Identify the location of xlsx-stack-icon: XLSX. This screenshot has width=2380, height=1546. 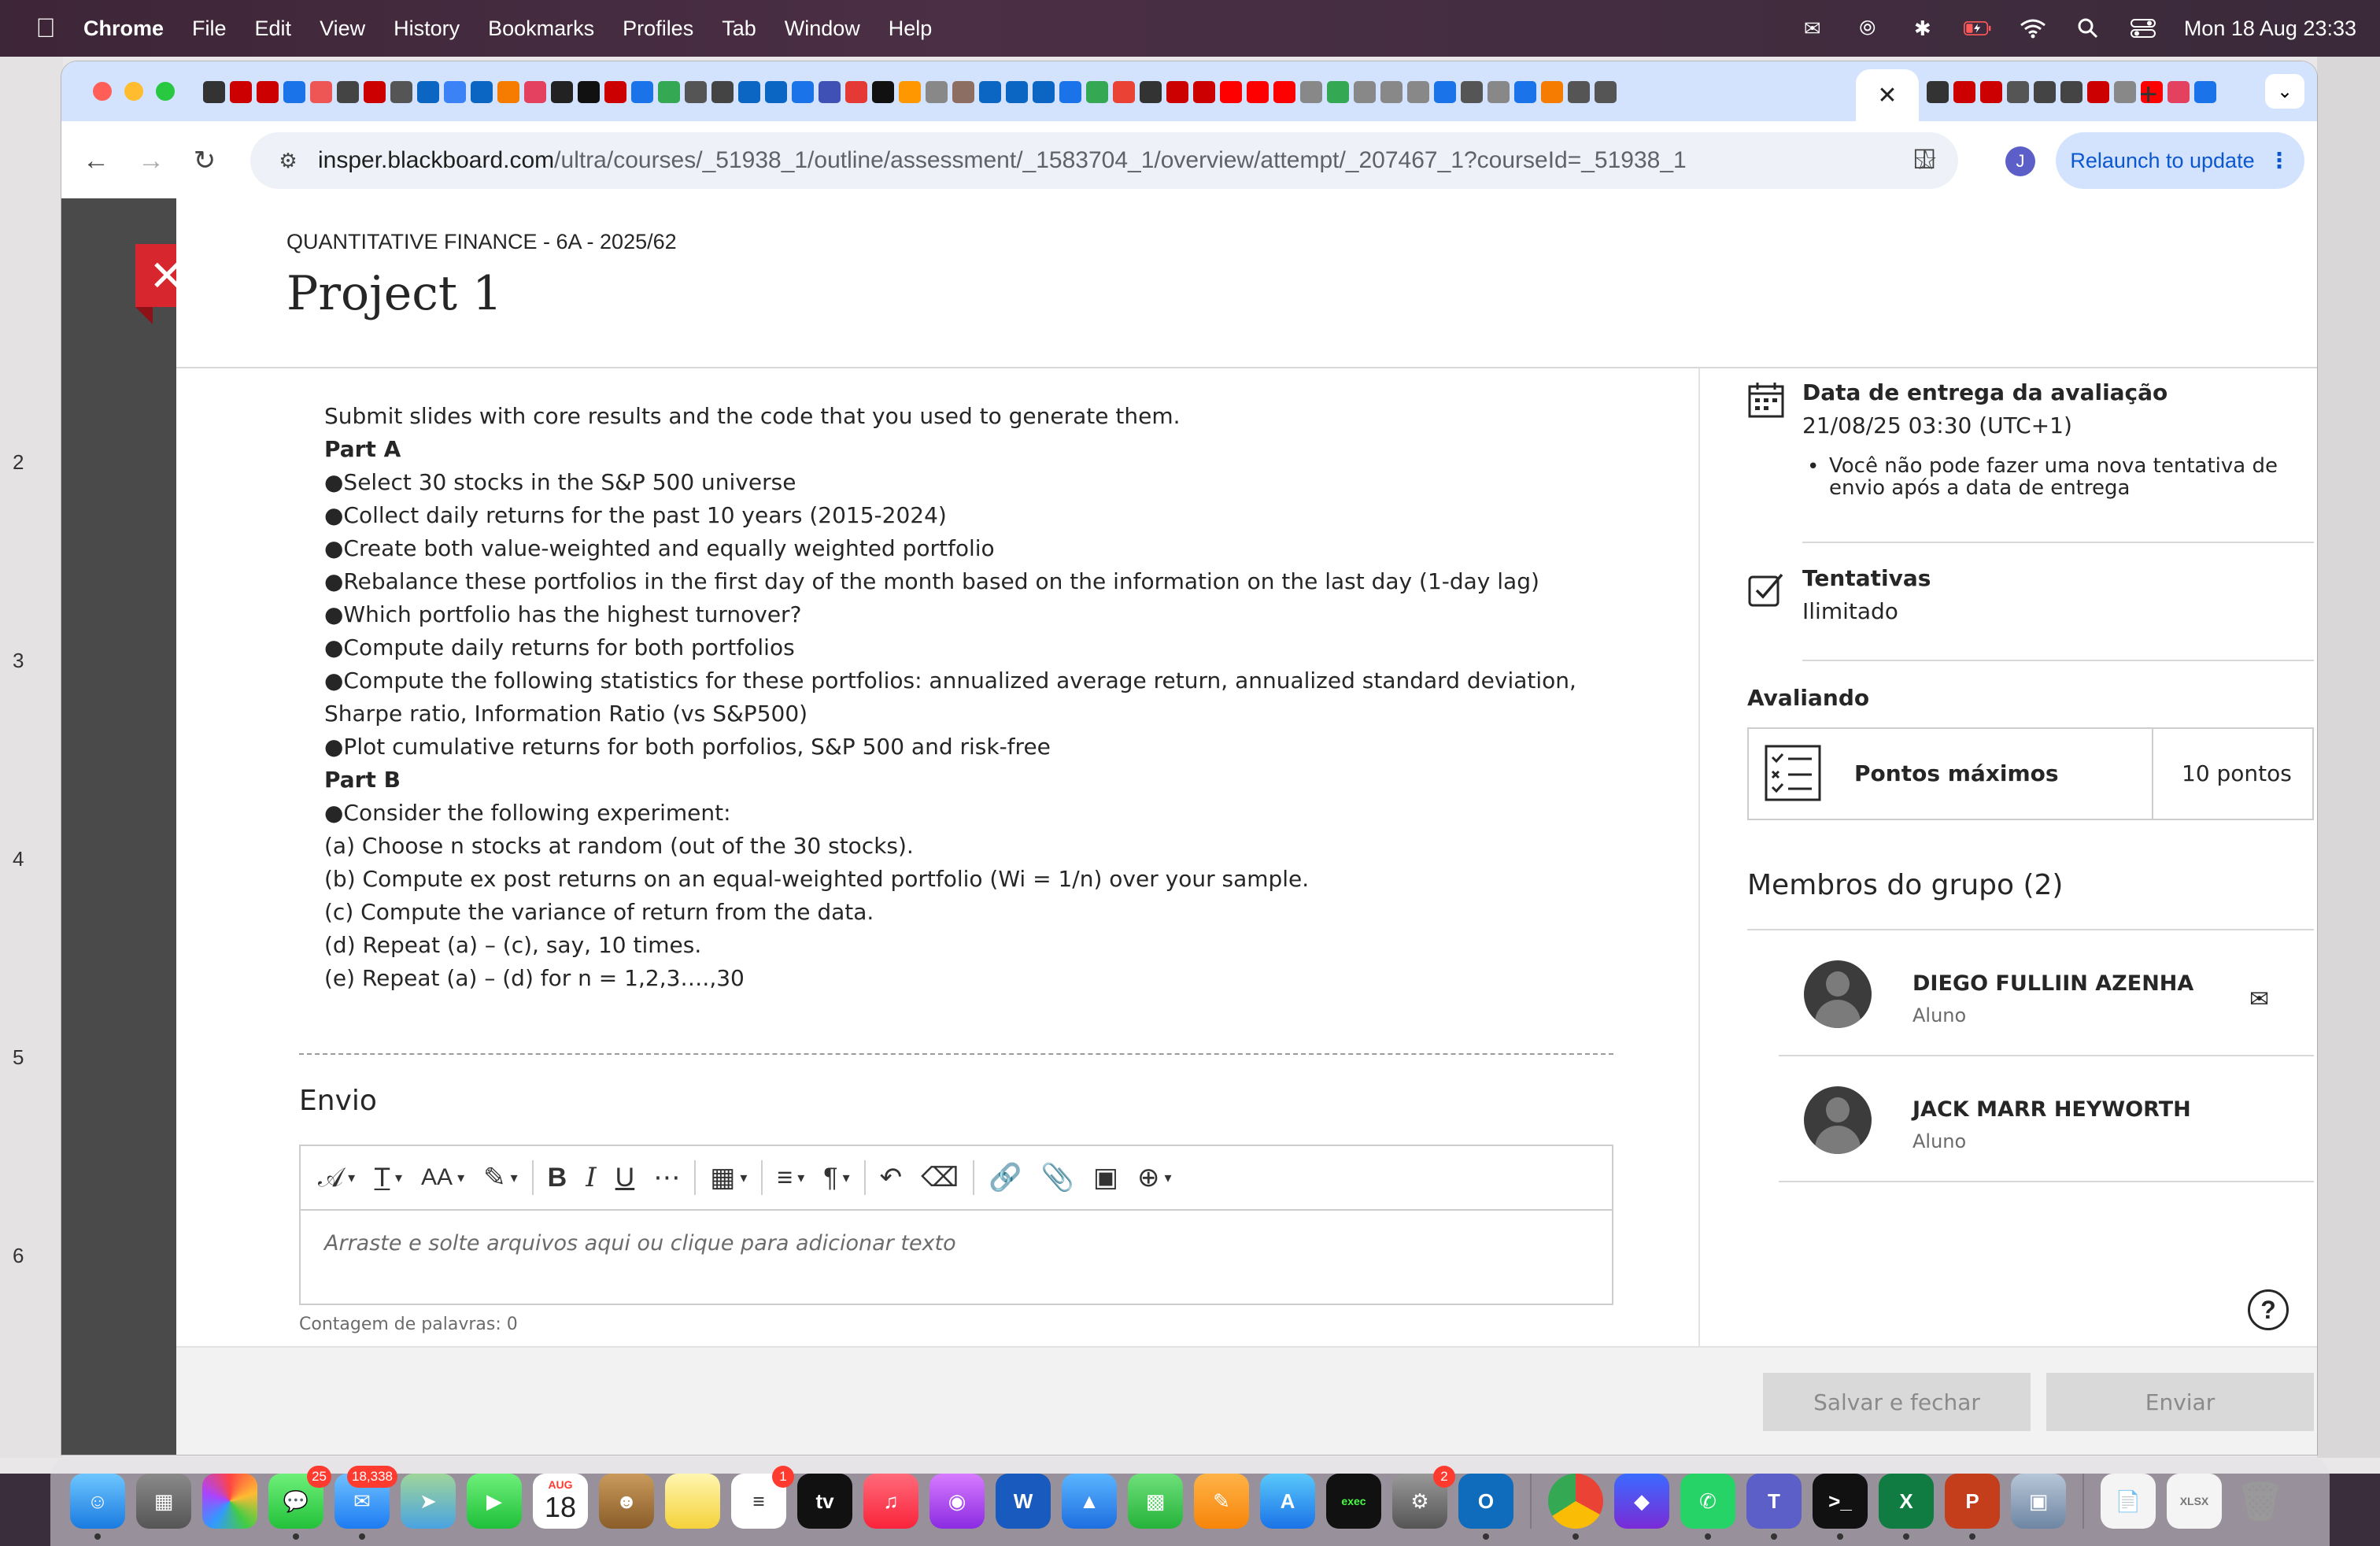
(2194, 1502).